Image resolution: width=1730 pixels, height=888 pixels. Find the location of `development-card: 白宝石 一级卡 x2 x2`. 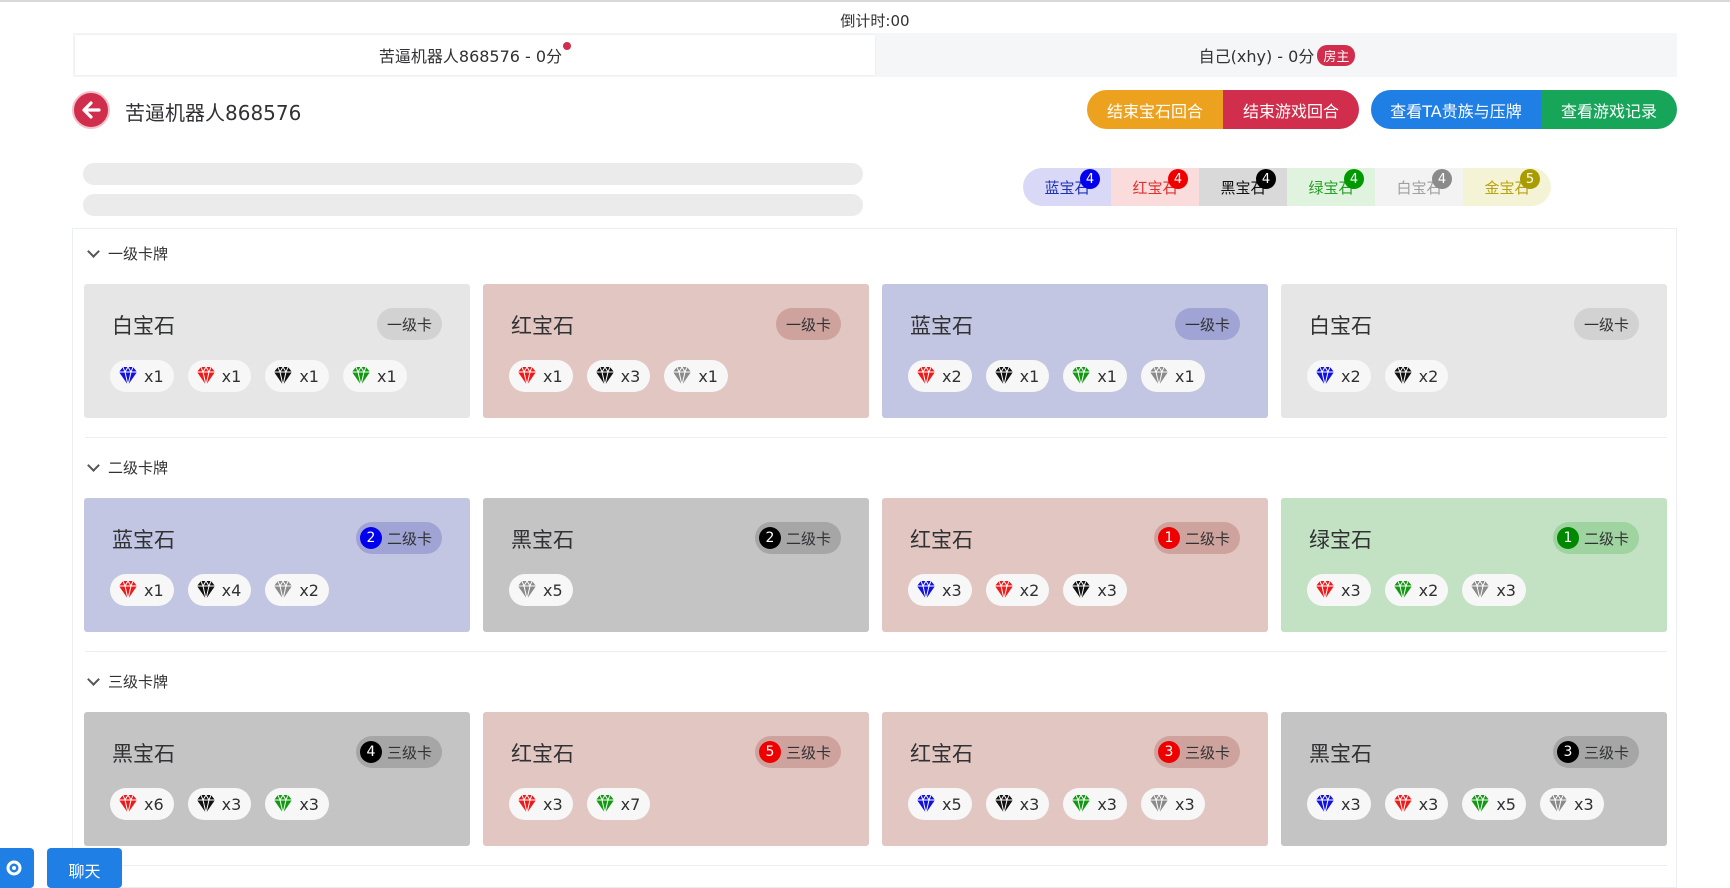

development-card: 白宝石 一级卡 x2 x2 is located at coordinates (1474, 351).